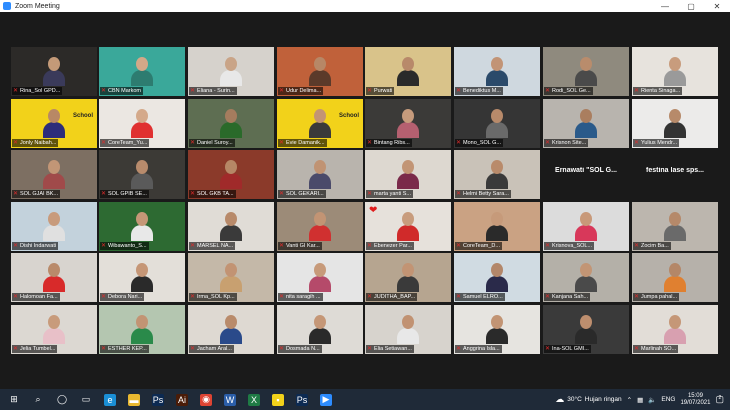 The image size is (730, 410). I want to click on excel-icon: X, so click(254, 399).